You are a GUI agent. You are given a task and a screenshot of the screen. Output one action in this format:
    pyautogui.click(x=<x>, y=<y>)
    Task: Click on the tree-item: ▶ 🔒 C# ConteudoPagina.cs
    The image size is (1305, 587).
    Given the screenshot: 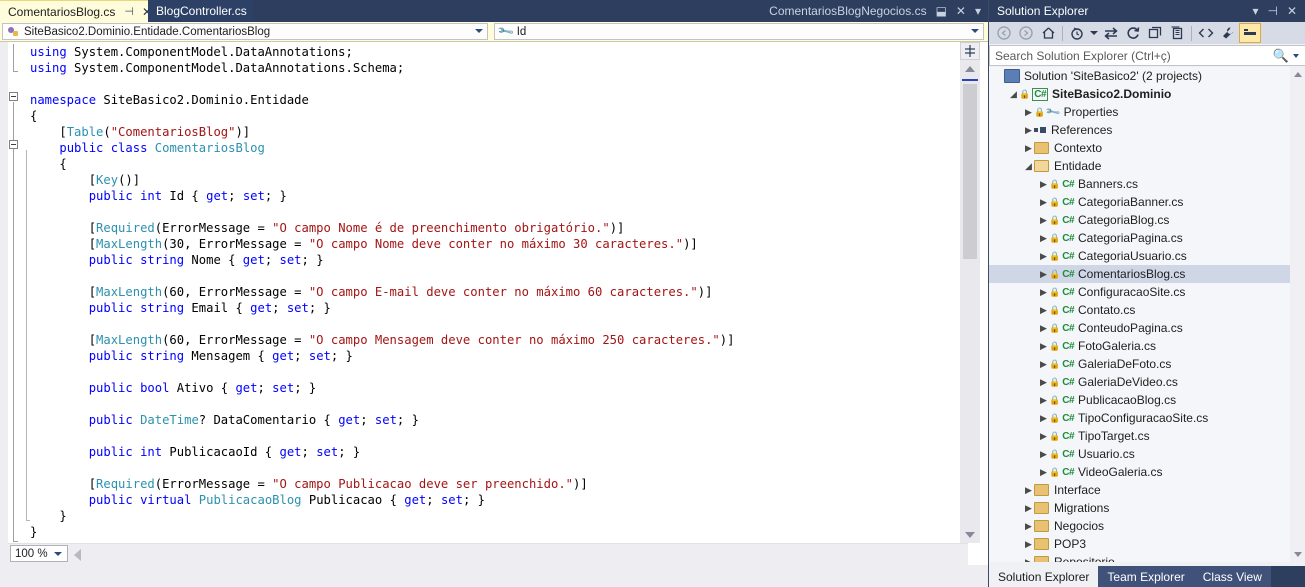 What is the action you would take?
    pyautogui.click(x=1147, y=328)
    